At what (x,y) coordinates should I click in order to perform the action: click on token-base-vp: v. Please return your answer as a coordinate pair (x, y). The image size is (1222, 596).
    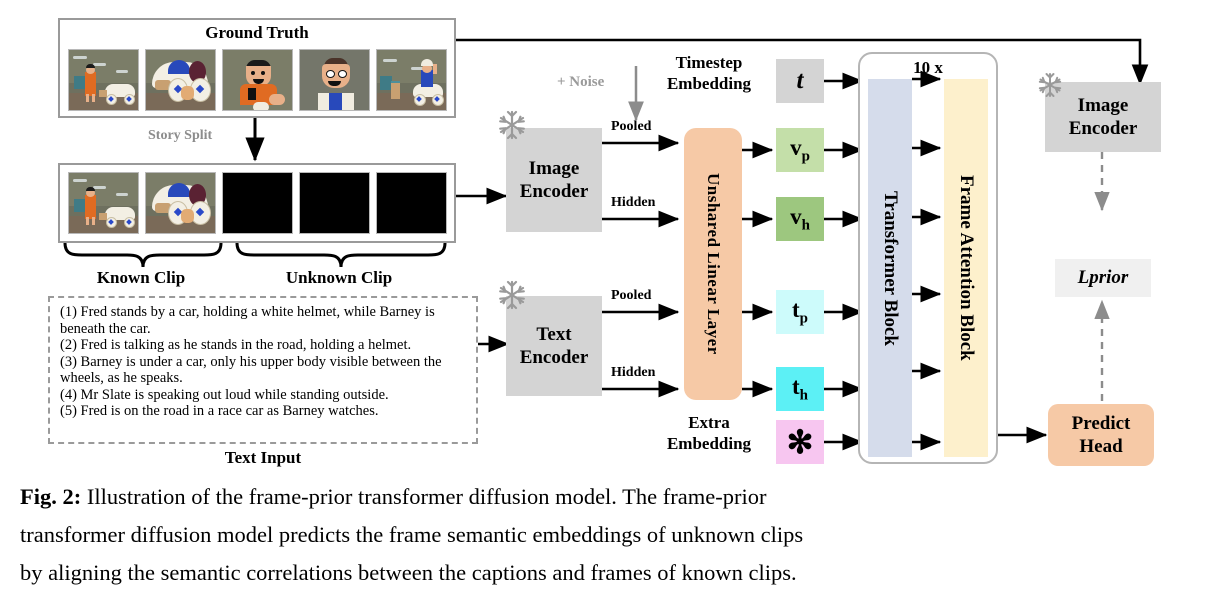
    Looking at the image, I should click on (796, 147).